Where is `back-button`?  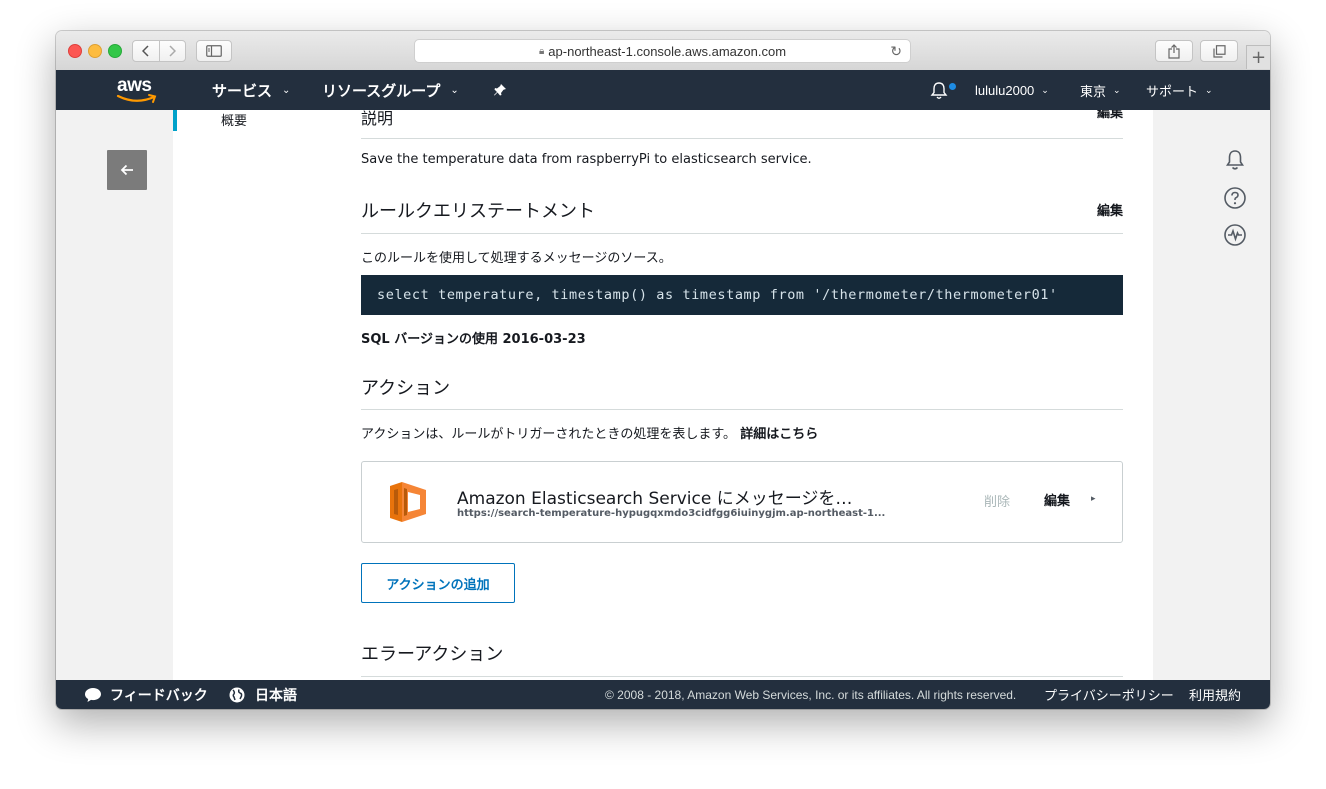
back-button is located at coordinates (127, 170).